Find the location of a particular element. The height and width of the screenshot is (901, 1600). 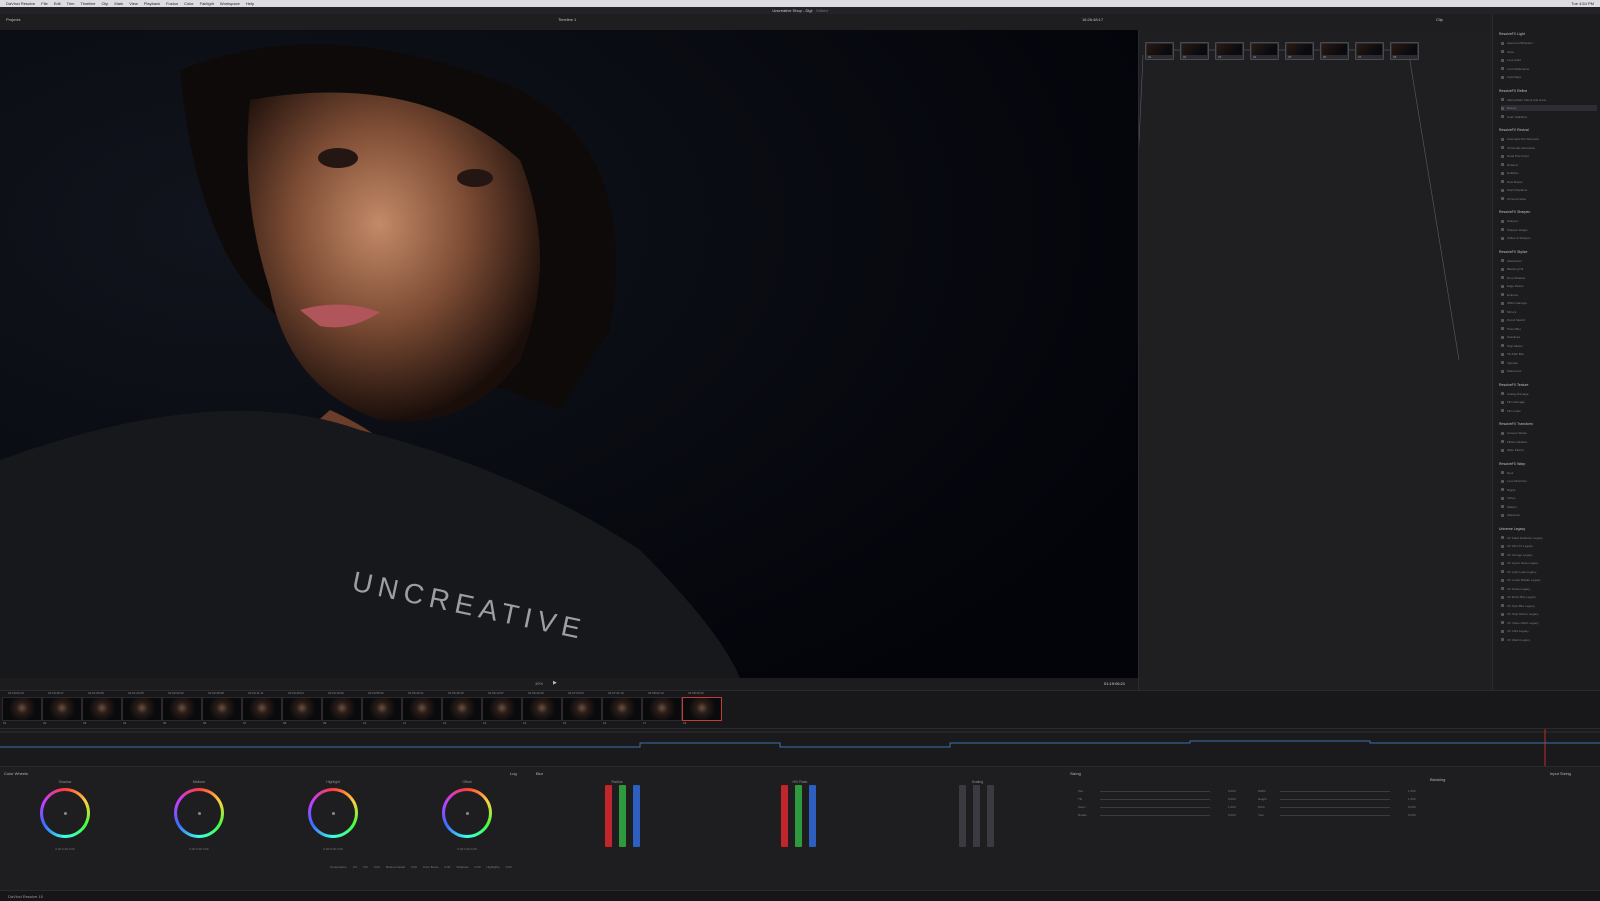

sizing-value-tilt: 0.000 is located at coordinates (1232, 799).